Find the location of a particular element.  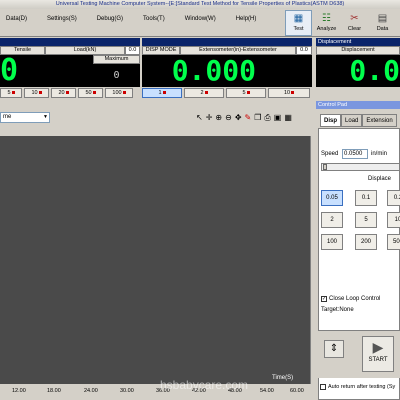

print-icon: ⎙ is located at coordinates (267, 117).